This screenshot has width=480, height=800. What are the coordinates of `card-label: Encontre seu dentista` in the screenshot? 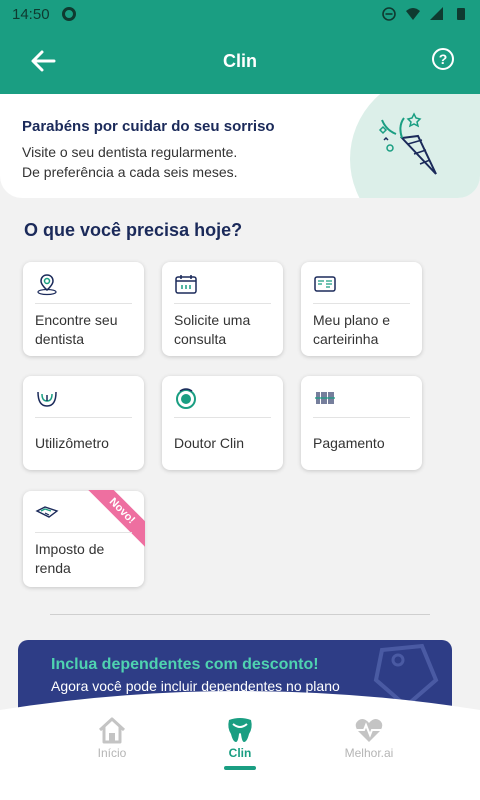 It's located at (76, 329).